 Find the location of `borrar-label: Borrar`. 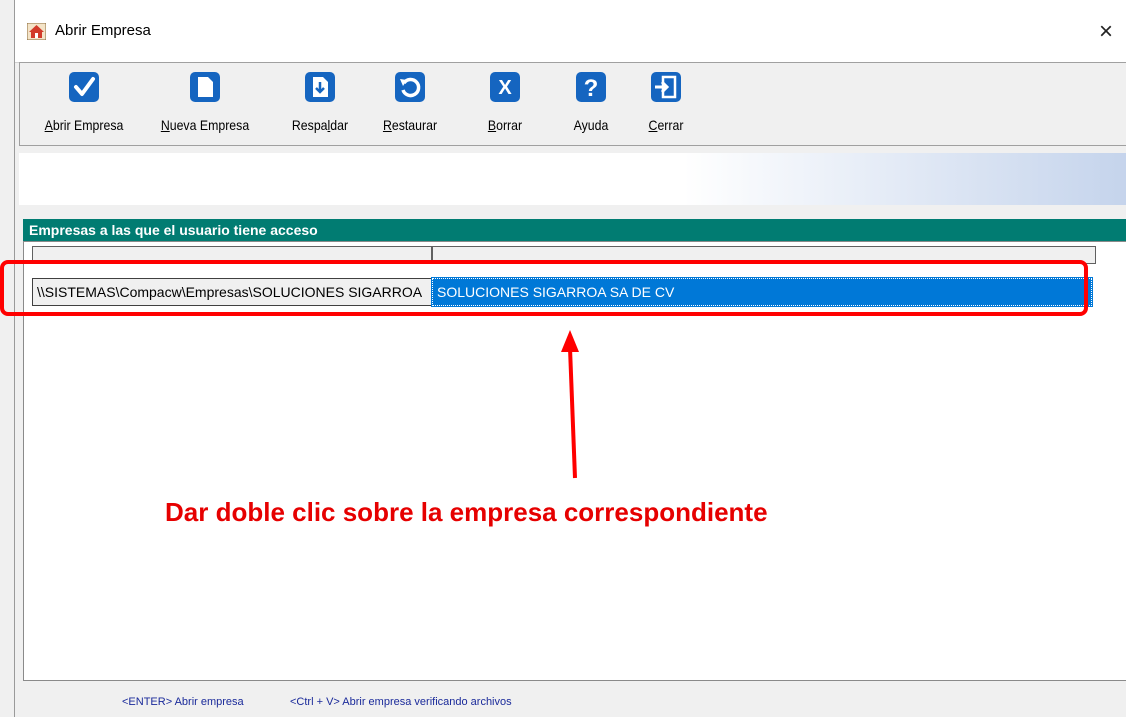

borrar-label: Borrar is located at coordinates (505, 125).